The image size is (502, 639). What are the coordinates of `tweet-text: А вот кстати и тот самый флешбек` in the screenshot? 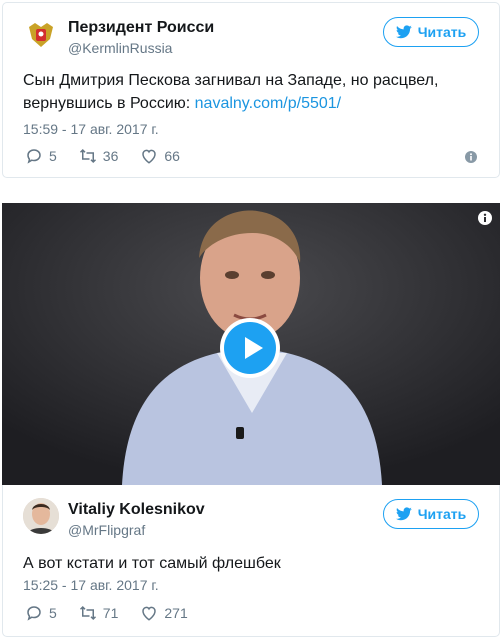 It's located at (152, 563).